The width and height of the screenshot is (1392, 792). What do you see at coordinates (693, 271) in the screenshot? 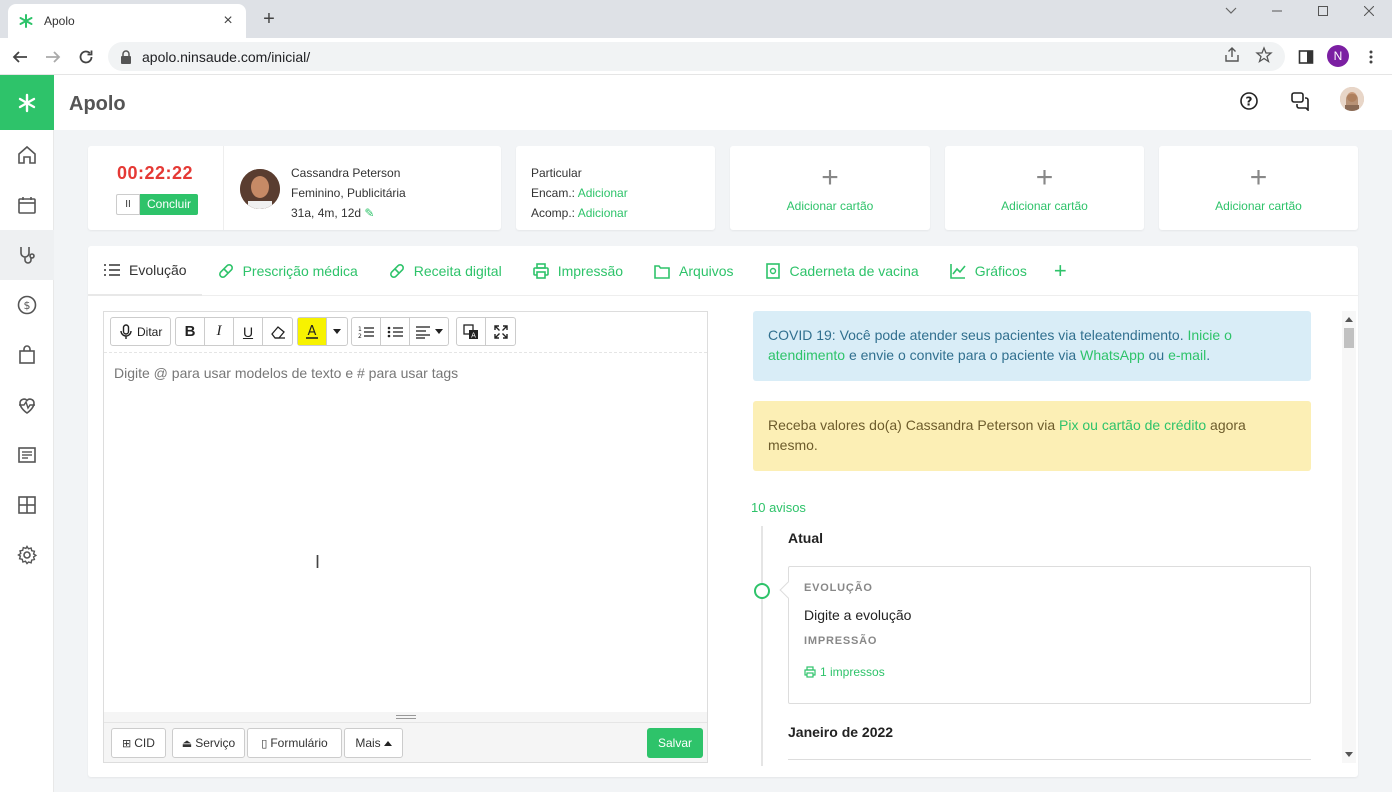
I see `tab-arquivos: Arquivos` at bounding box center [693, 271].